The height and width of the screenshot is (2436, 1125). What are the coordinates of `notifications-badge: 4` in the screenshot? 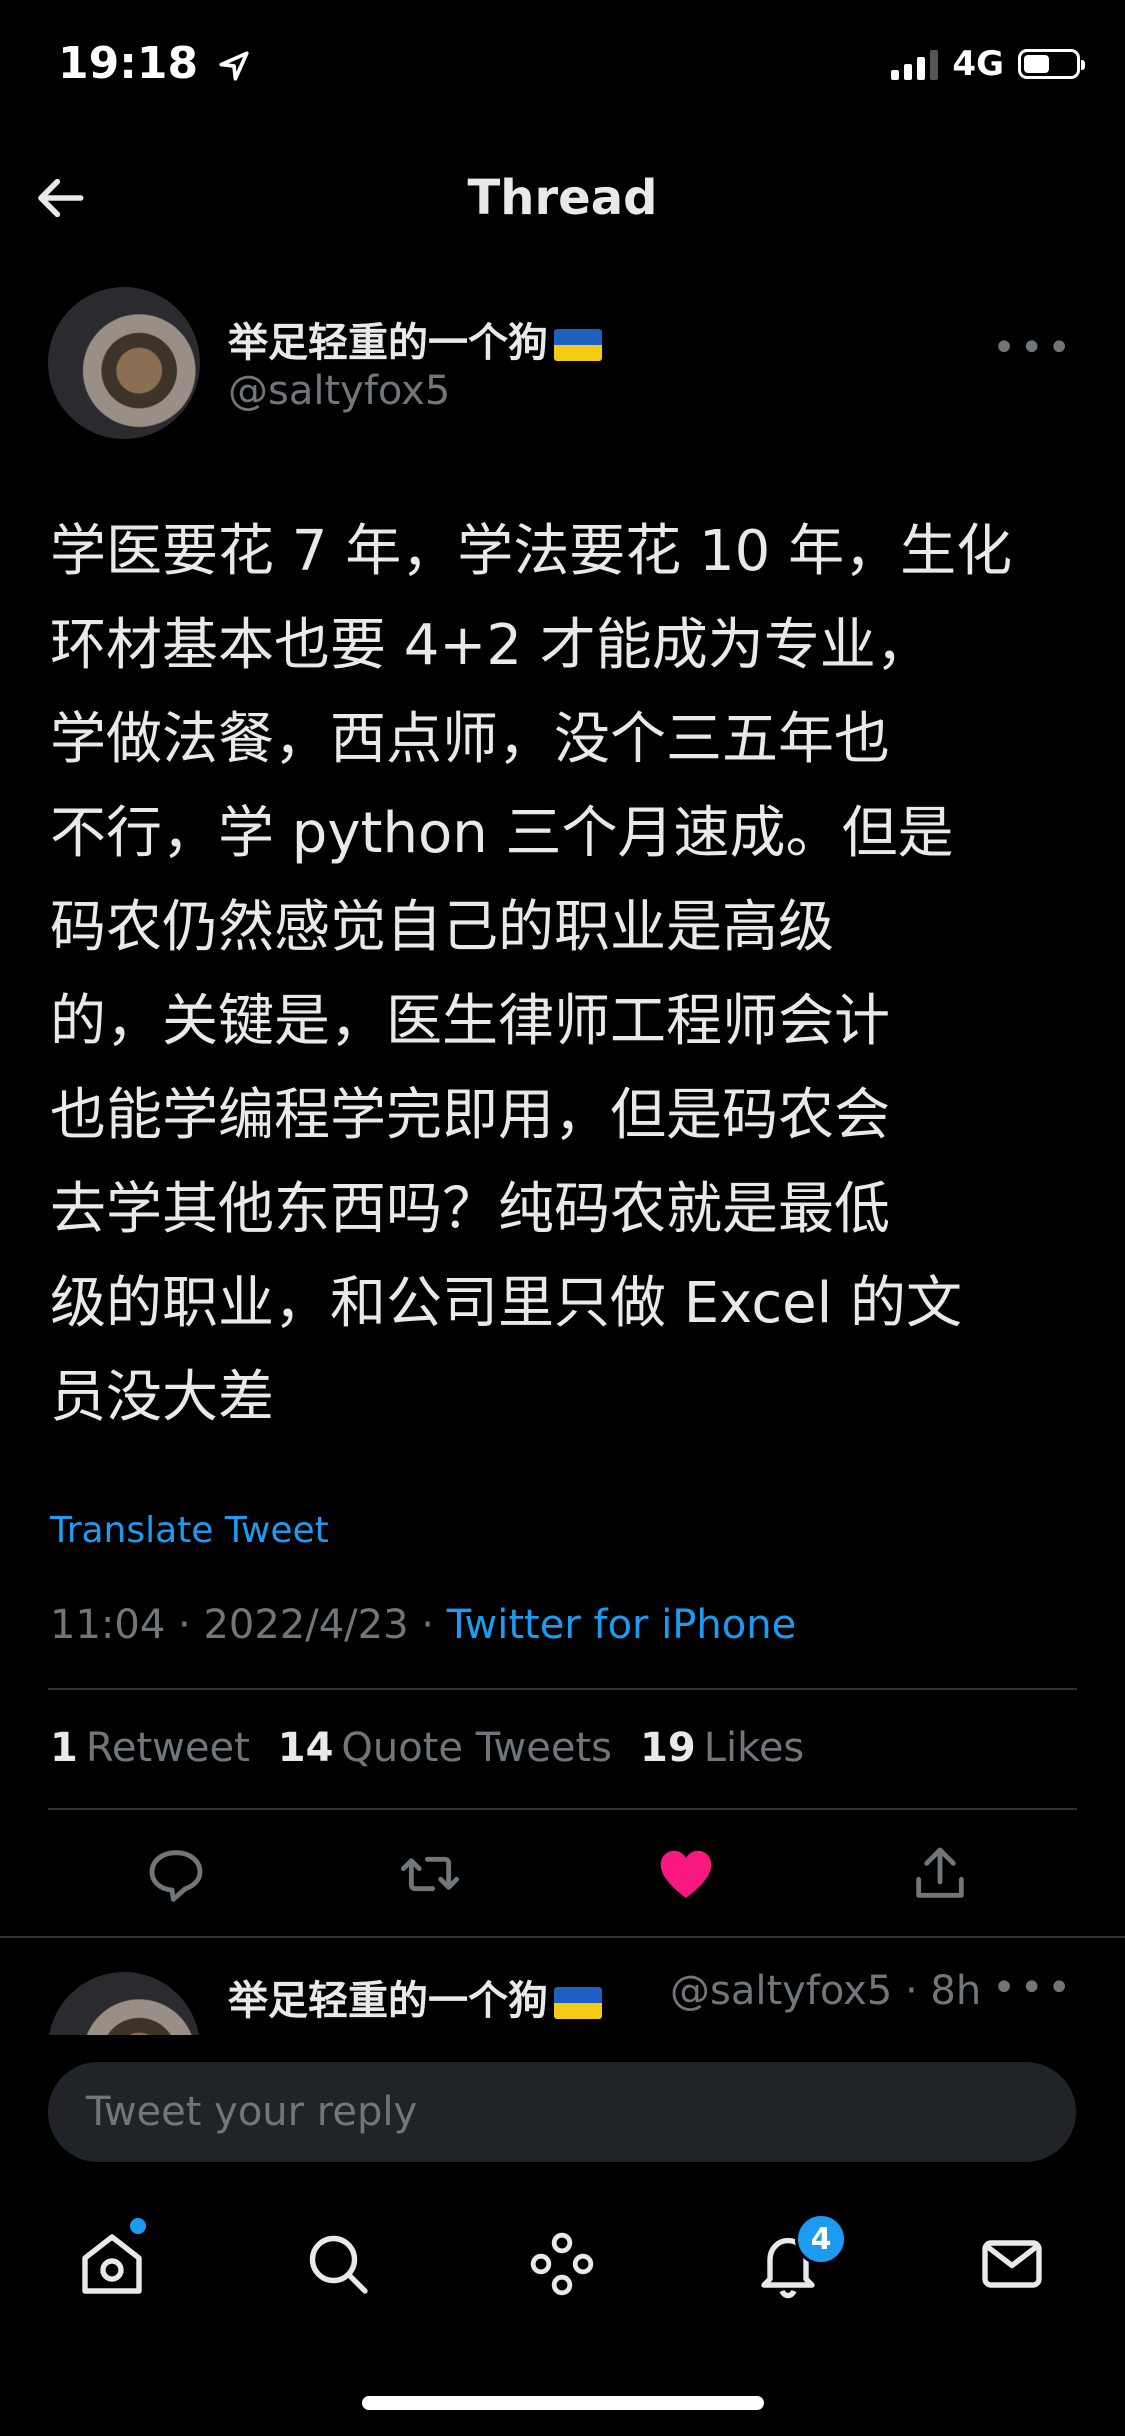 It's located at (821, 2239).